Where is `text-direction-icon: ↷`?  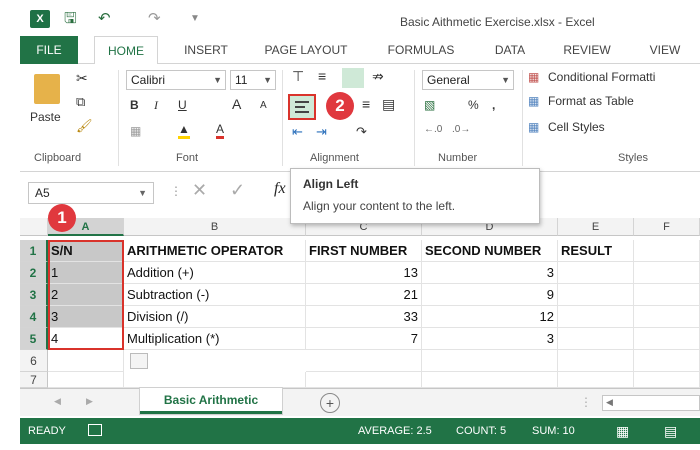
text-direction-icon: ↷ is located at coordinates (361, 132).